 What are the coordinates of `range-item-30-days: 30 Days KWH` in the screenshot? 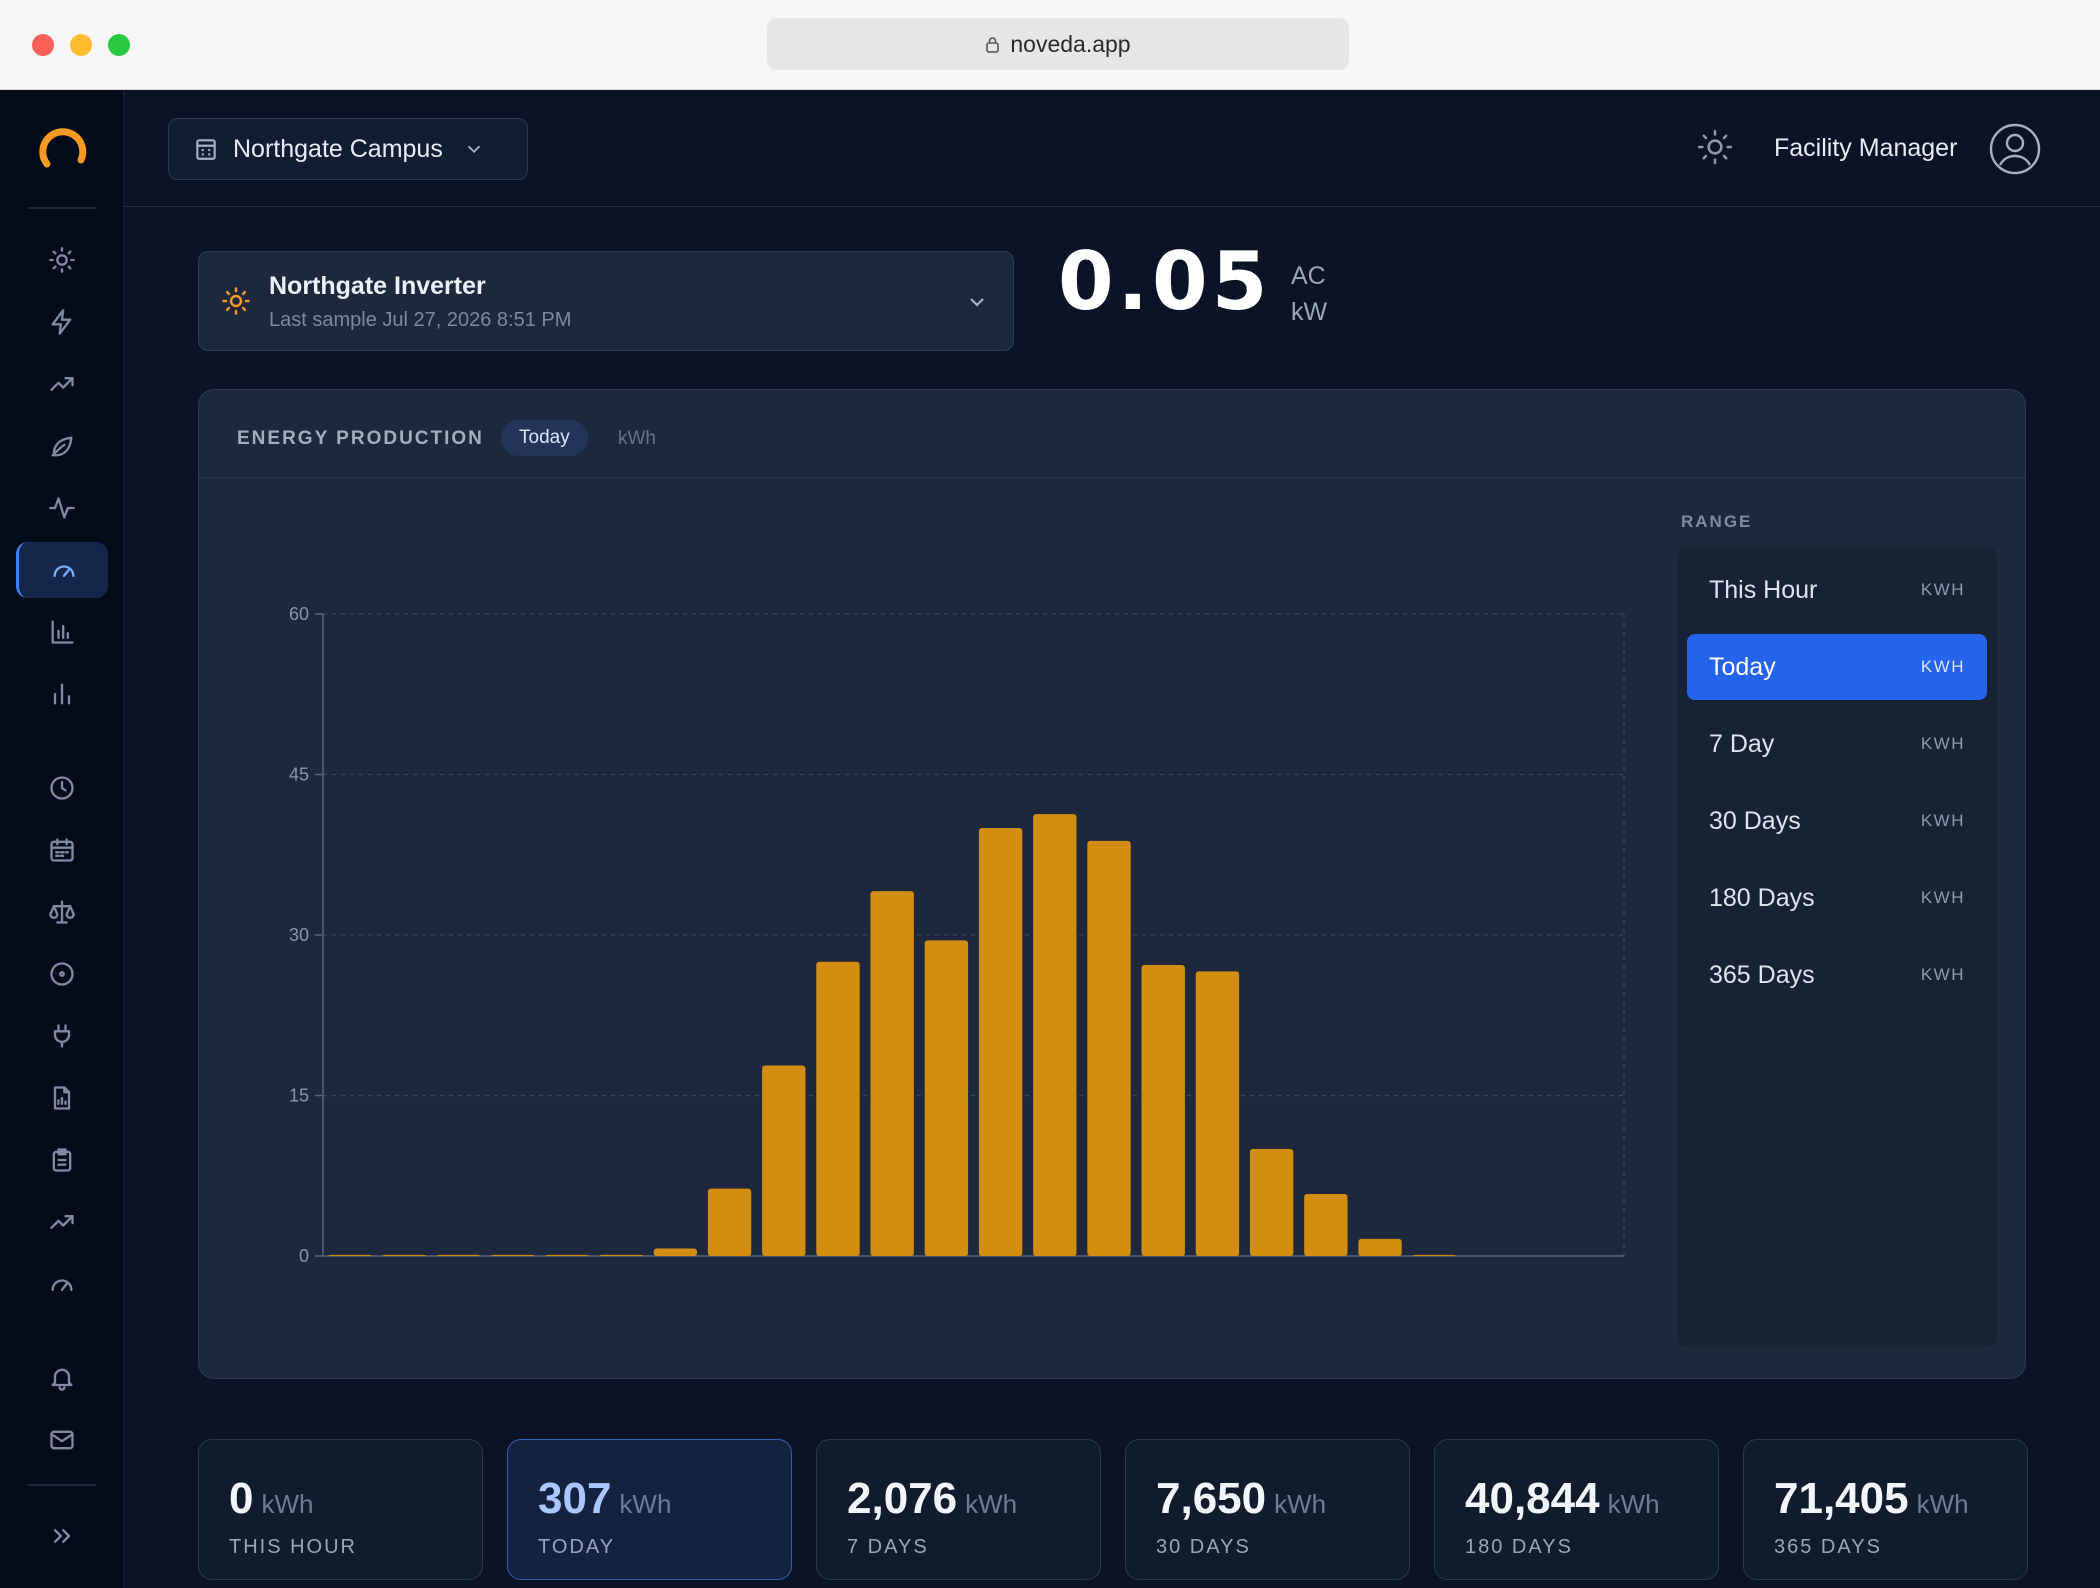 It's located at (1837, 821).